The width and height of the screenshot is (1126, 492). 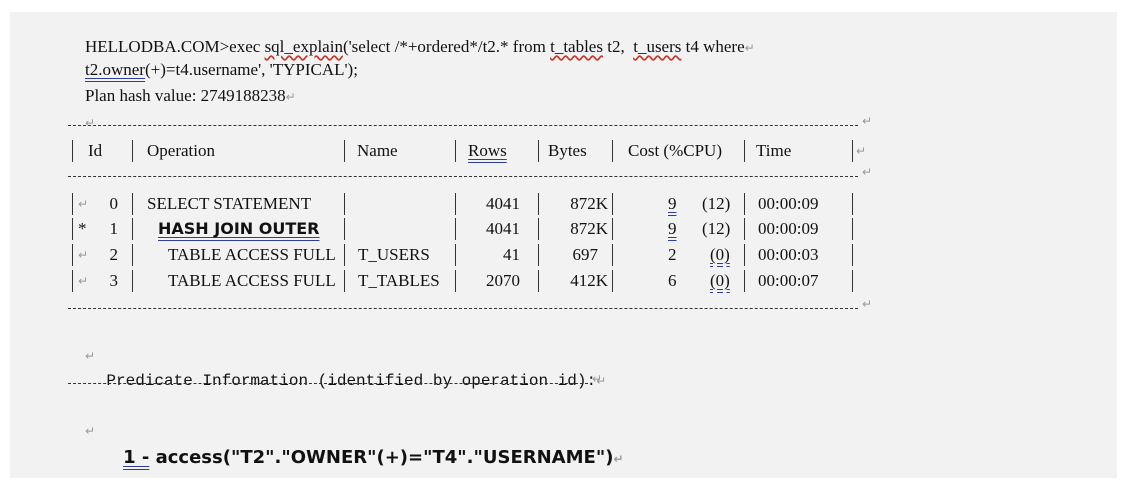 I want to click on empty-line: ↵, so click(x=81, y=430).